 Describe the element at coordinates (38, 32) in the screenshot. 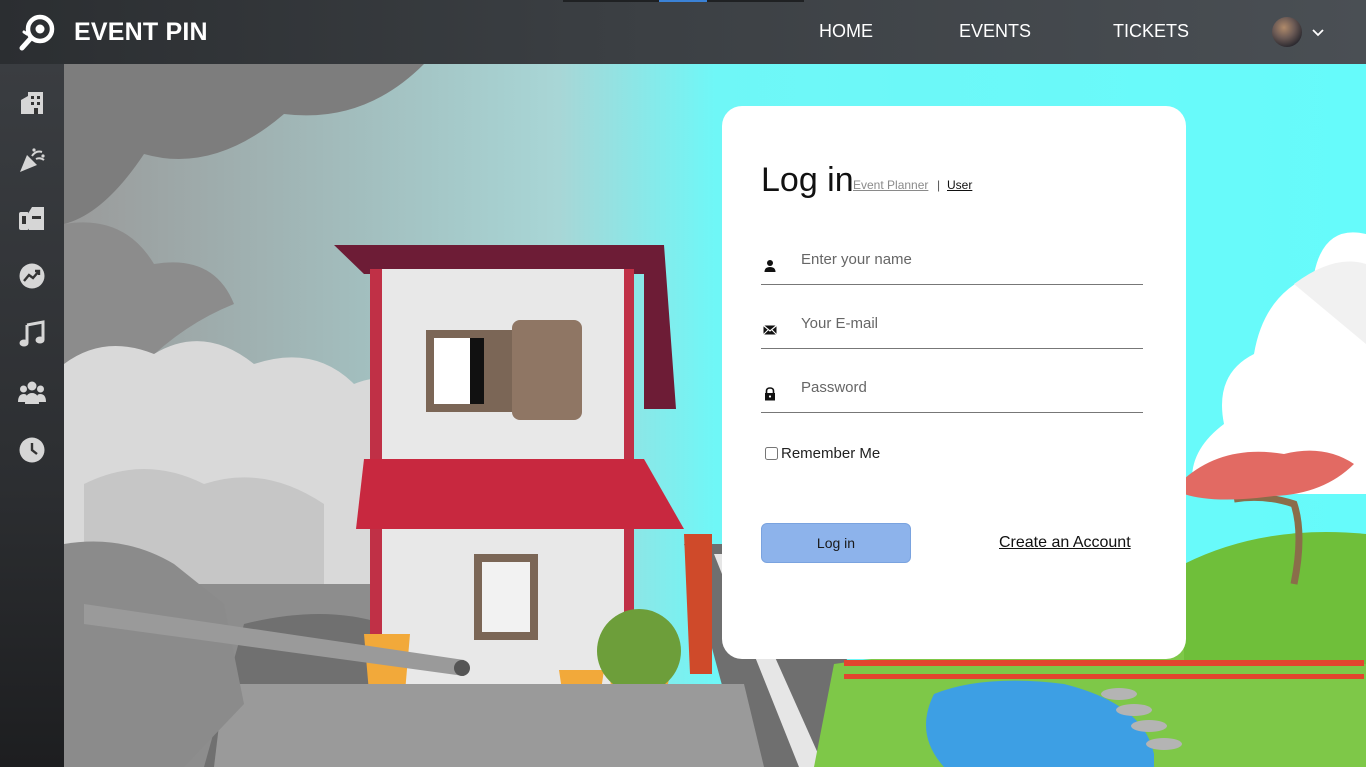

I see `event-pin-logo-icon` at that location.